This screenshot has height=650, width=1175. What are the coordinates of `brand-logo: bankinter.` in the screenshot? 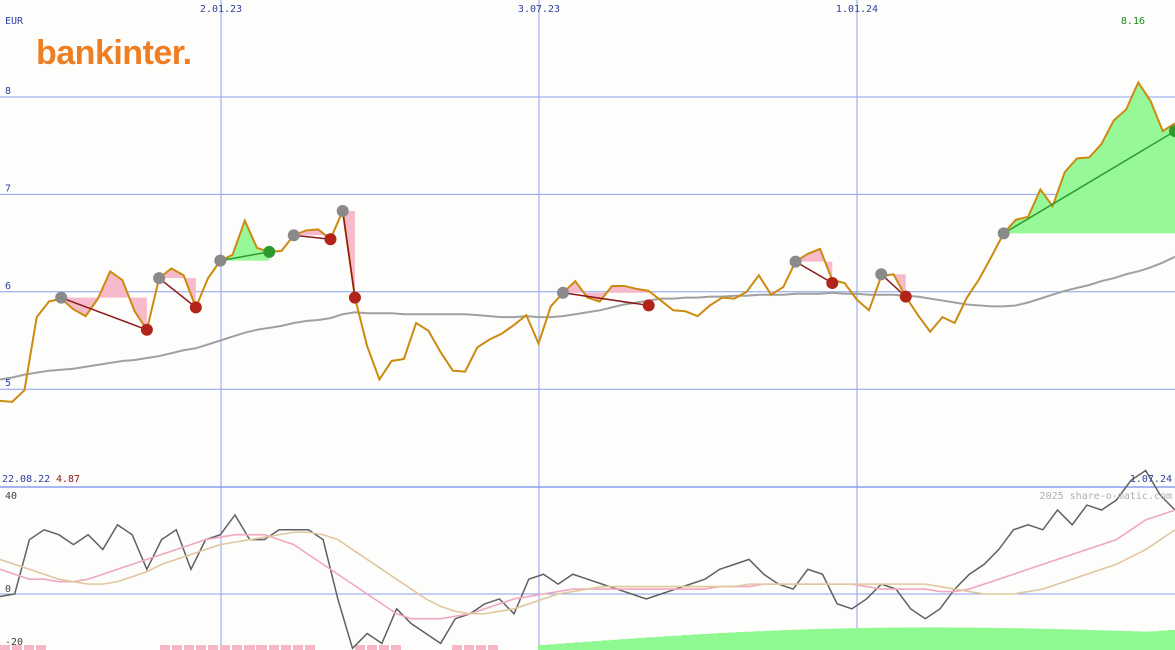 It's located at (114, 53).